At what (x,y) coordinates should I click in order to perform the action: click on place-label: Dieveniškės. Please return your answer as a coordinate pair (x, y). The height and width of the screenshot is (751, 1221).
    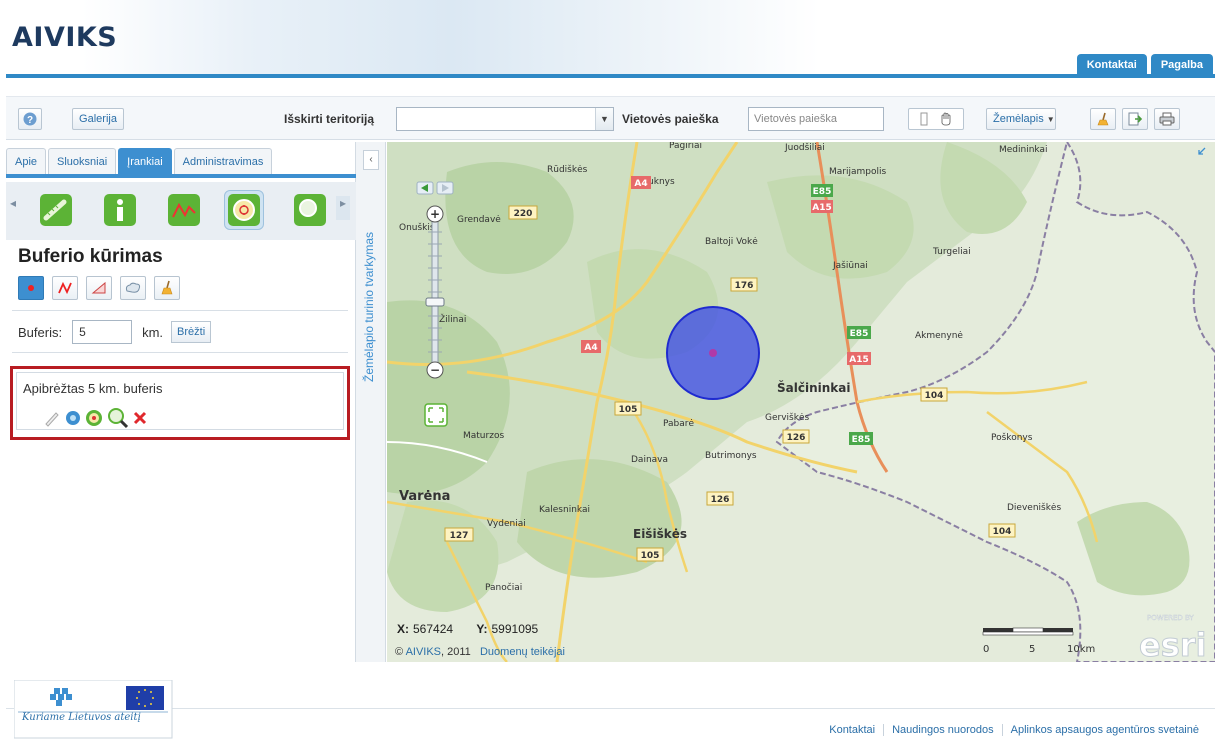
    Looking at the image, I should click on (1034, 507).